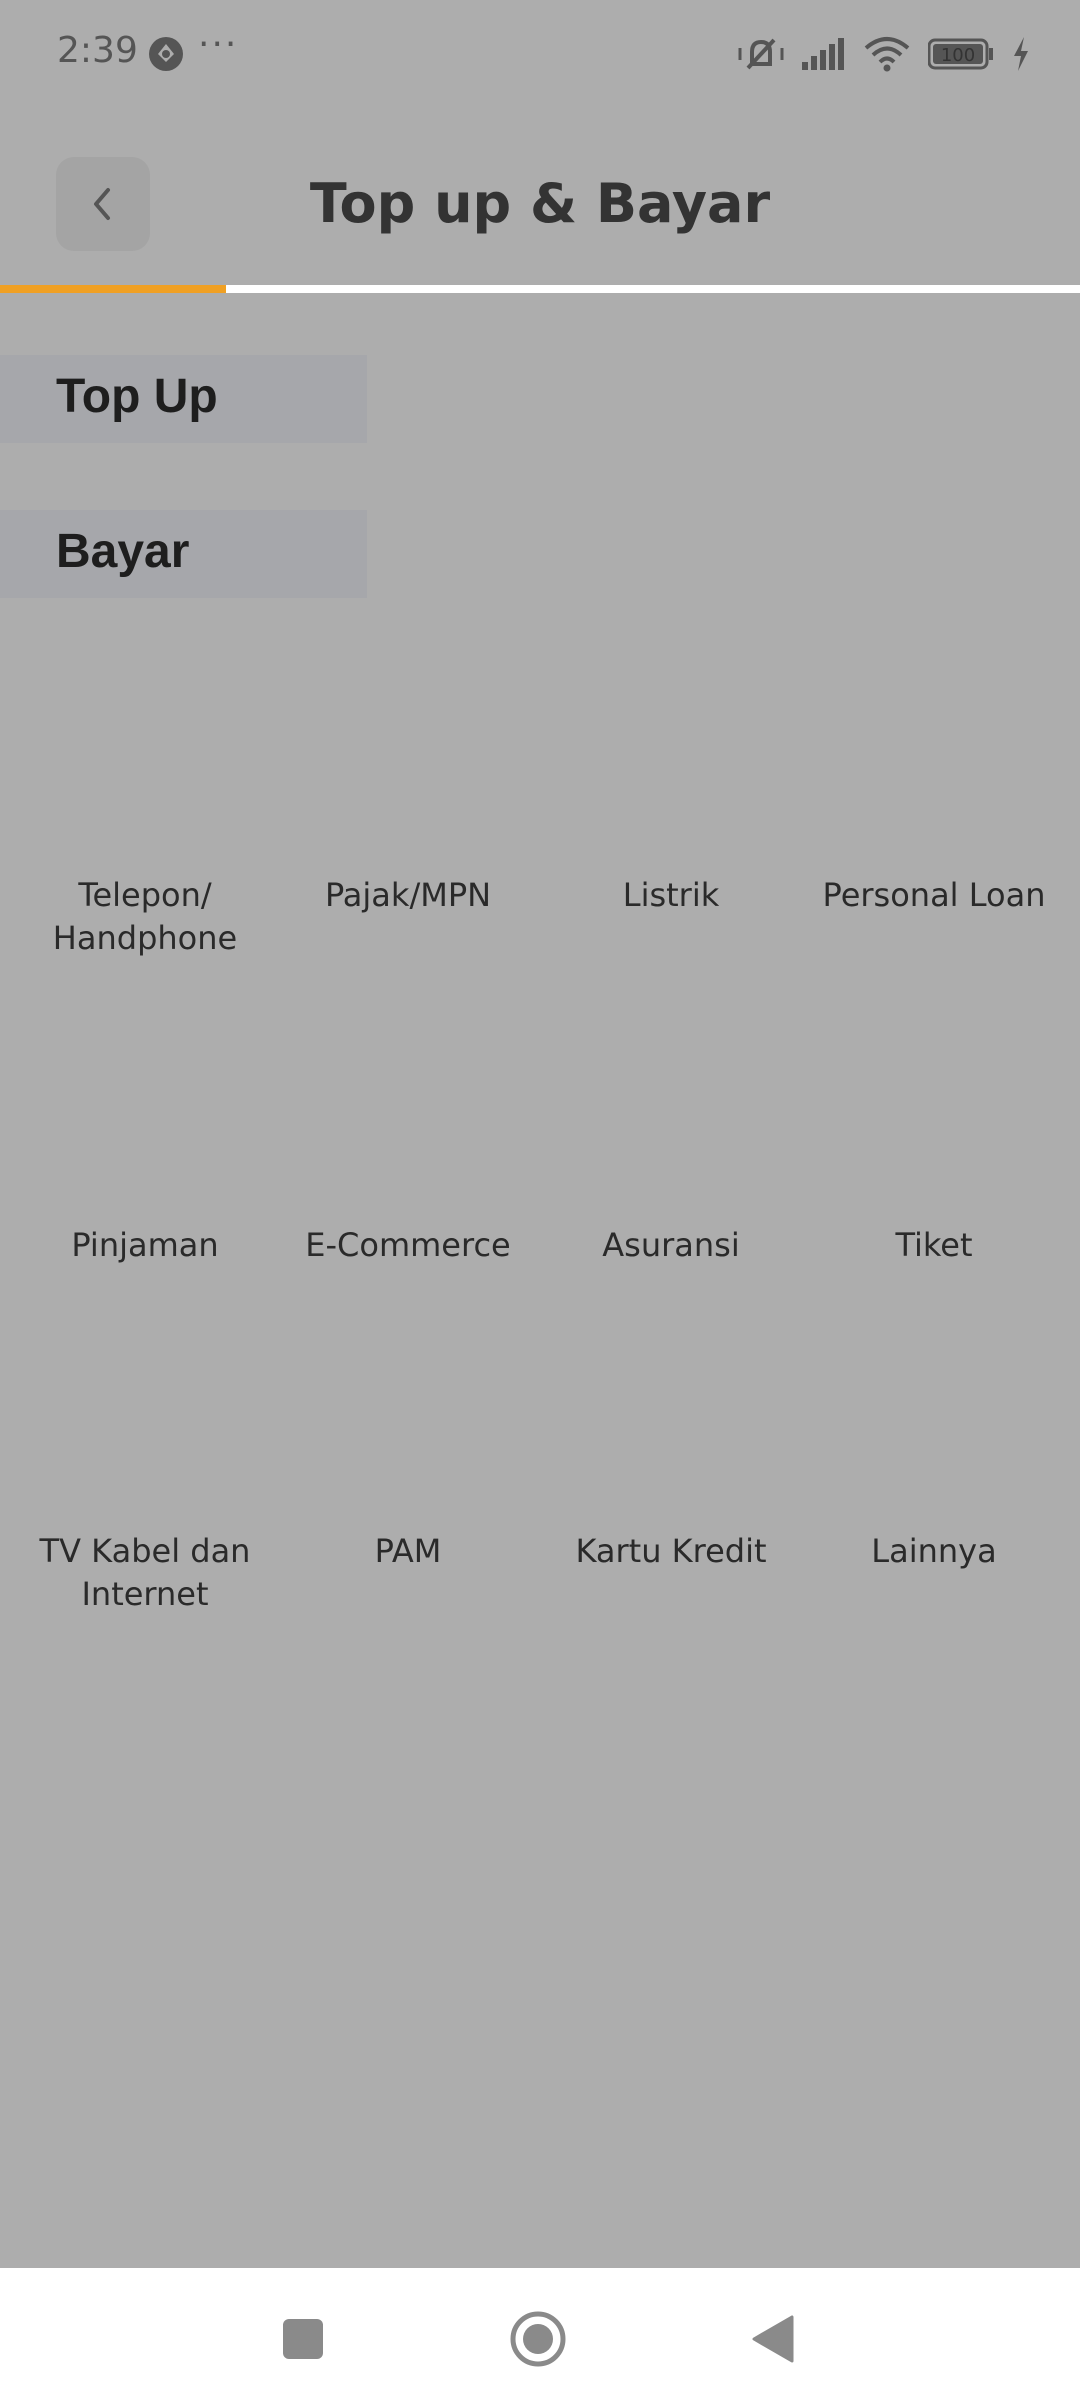  Describe the element at coordinates (113, 289) in the screenshot. I see `progress-fill` at that location.